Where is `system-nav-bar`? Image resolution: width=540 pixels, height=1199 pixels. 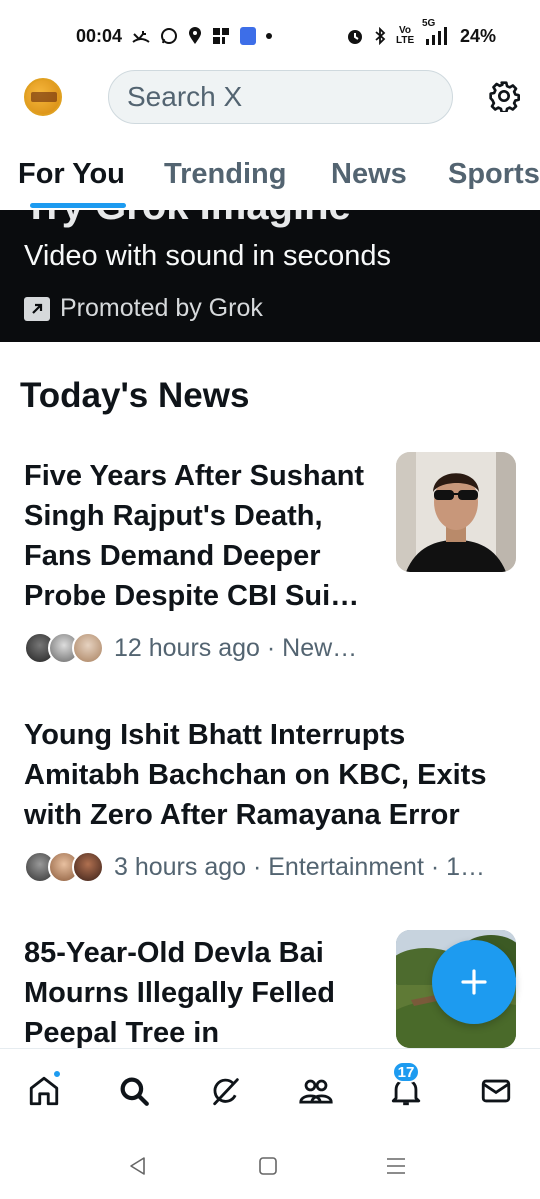 system-nav-bar is located at coordinates (270, 1166).